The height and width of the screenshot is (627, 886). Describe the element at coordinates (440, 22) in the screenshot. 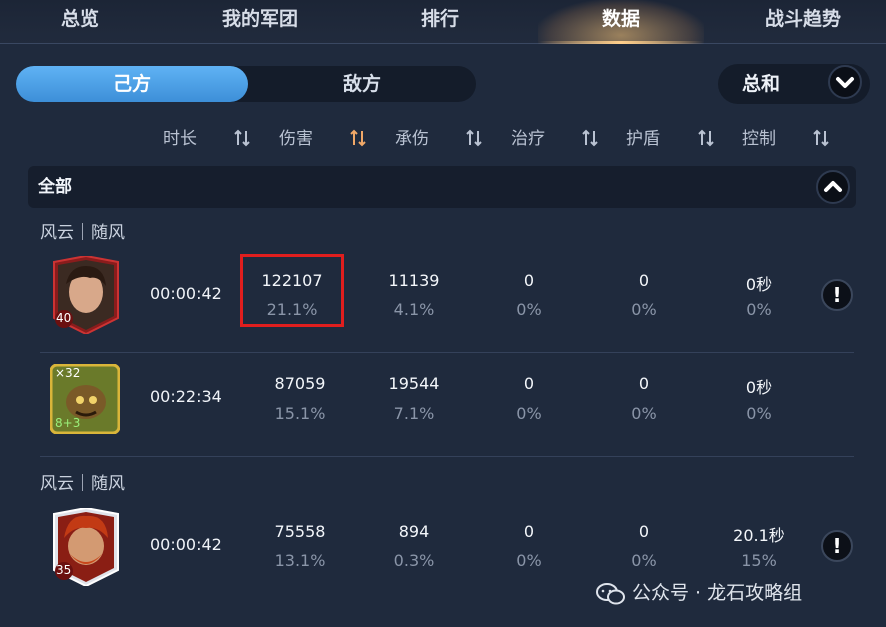

I see `tab-ranking: 排行` at that location.